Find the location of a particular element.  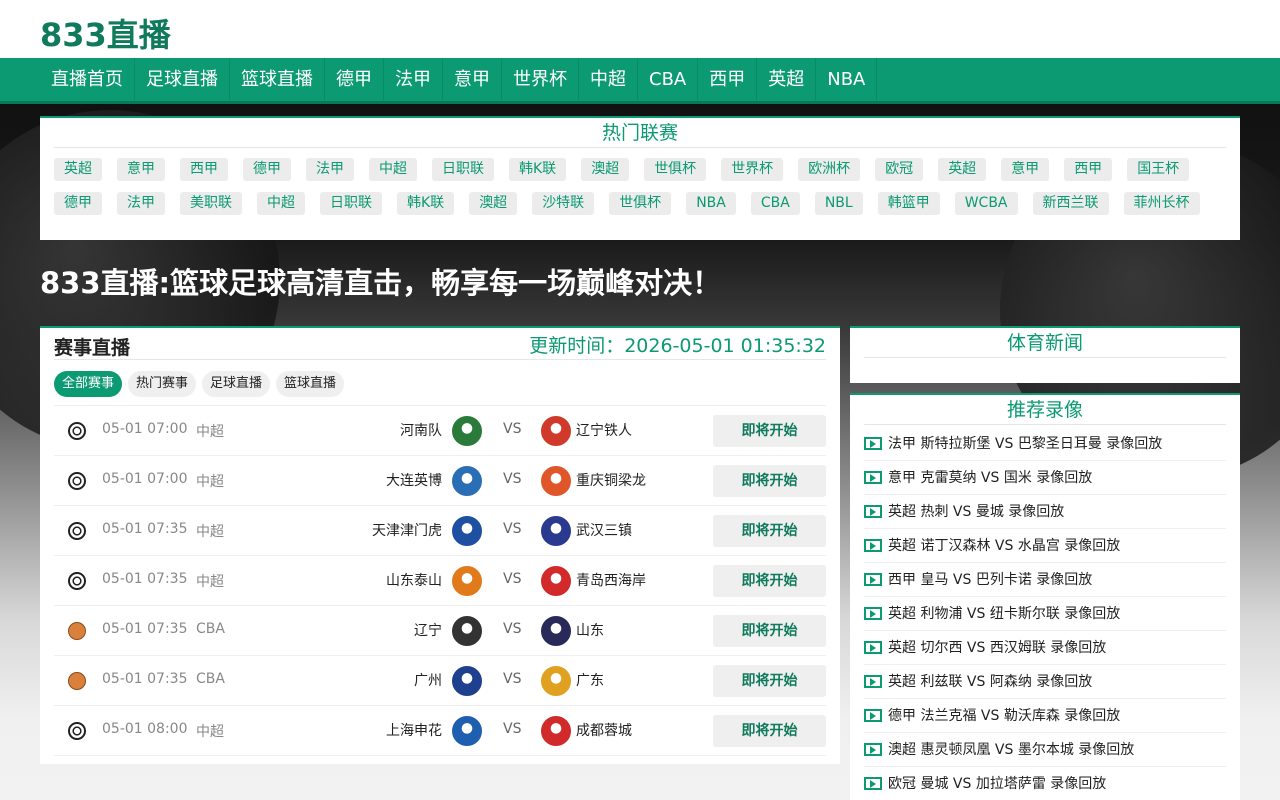

nav-item: 足球直播 is located at coordinates (182, 79).